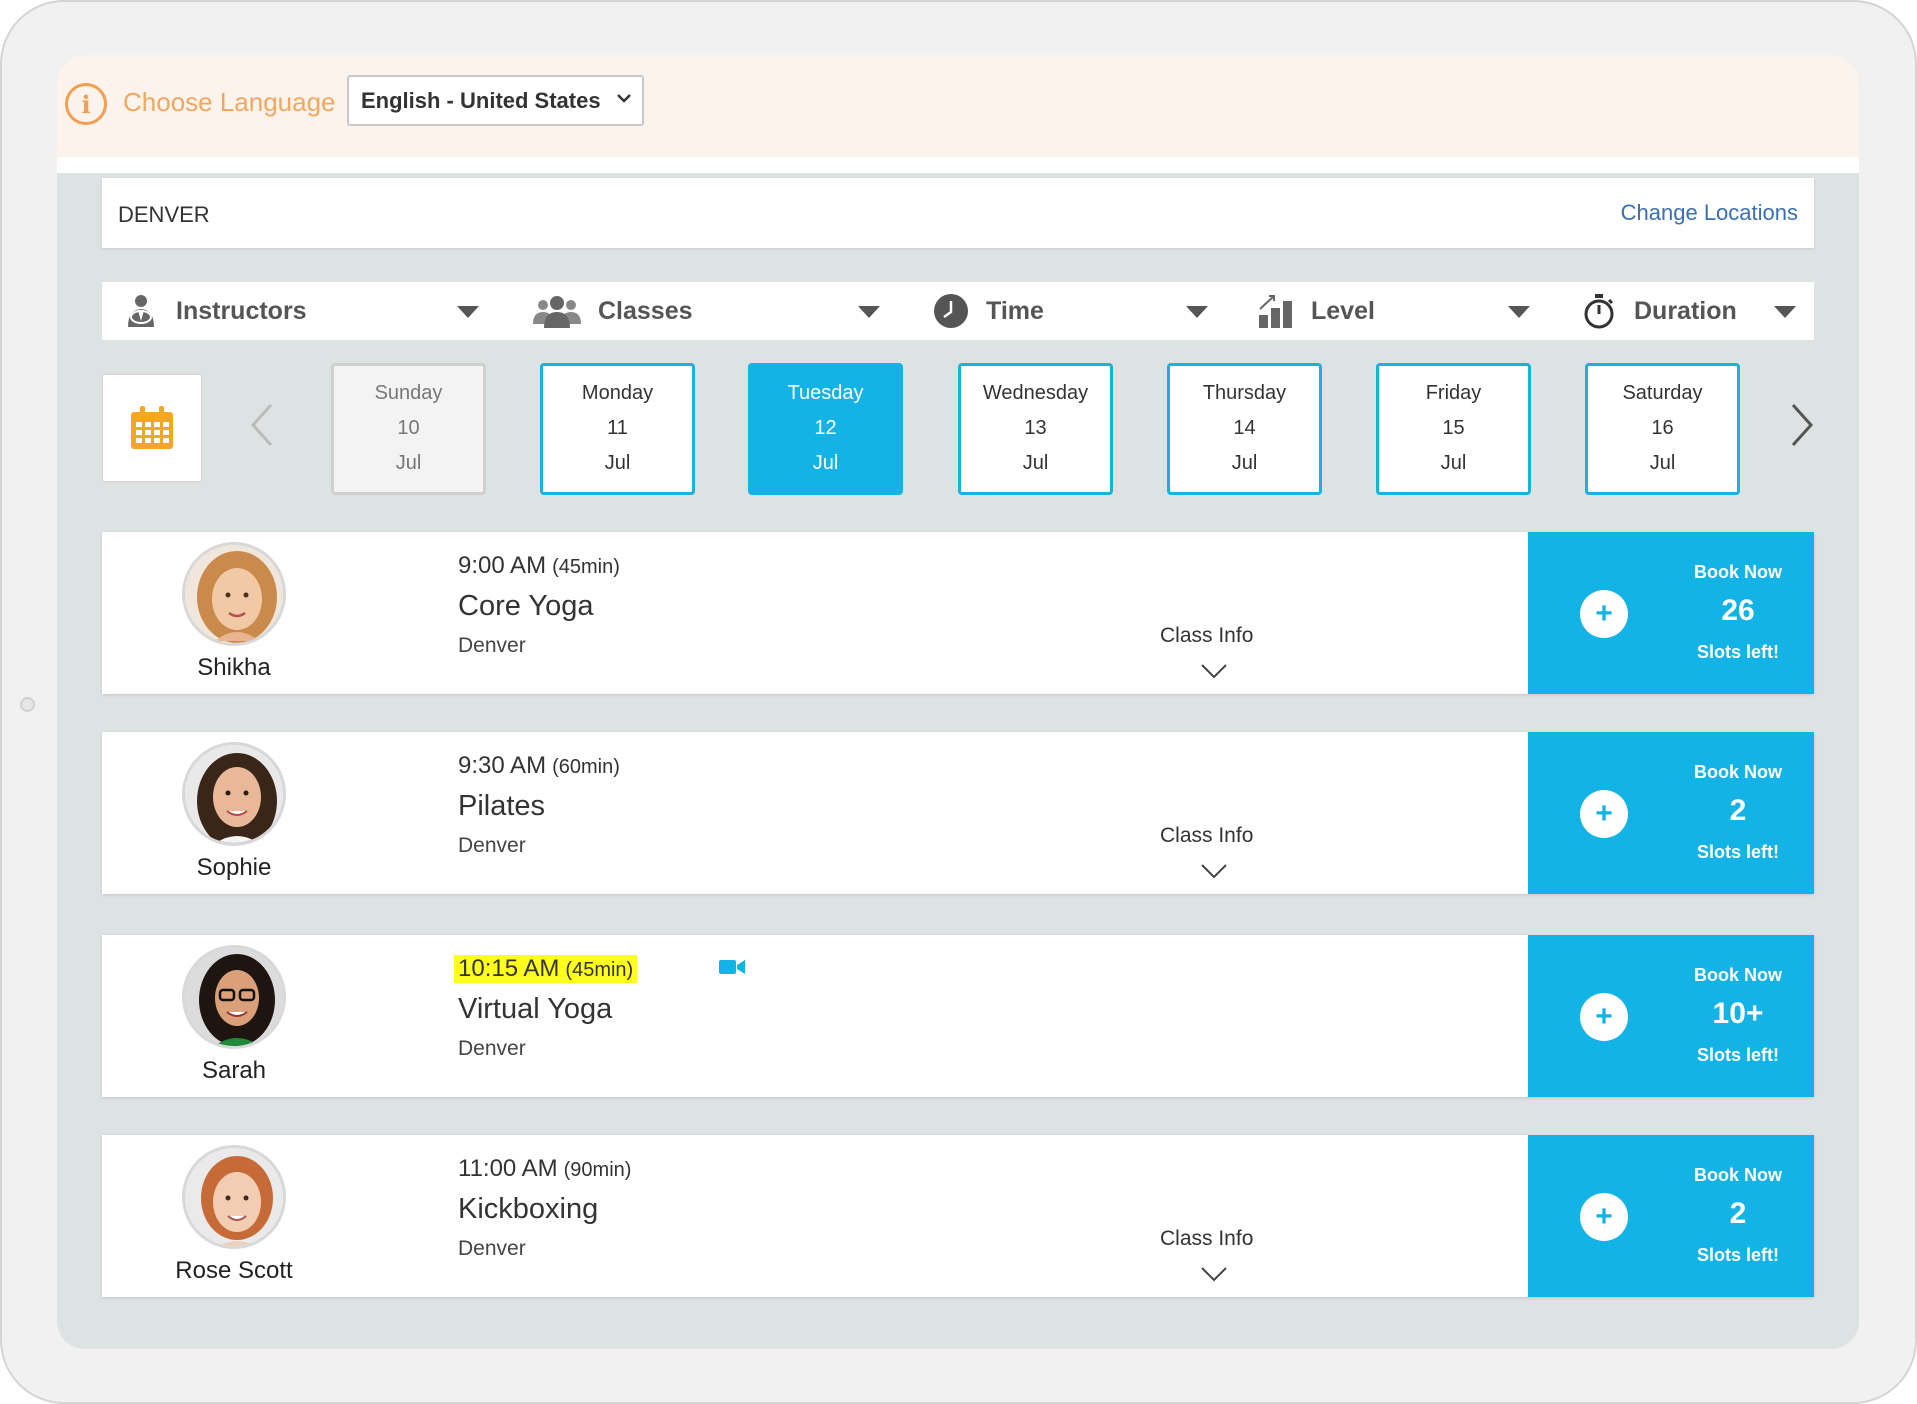 This screenshot has height=1404, width=1917. Describe the element at coordinates (645, 310) in the screenshot. I see `filter-label: Classes` at that location.